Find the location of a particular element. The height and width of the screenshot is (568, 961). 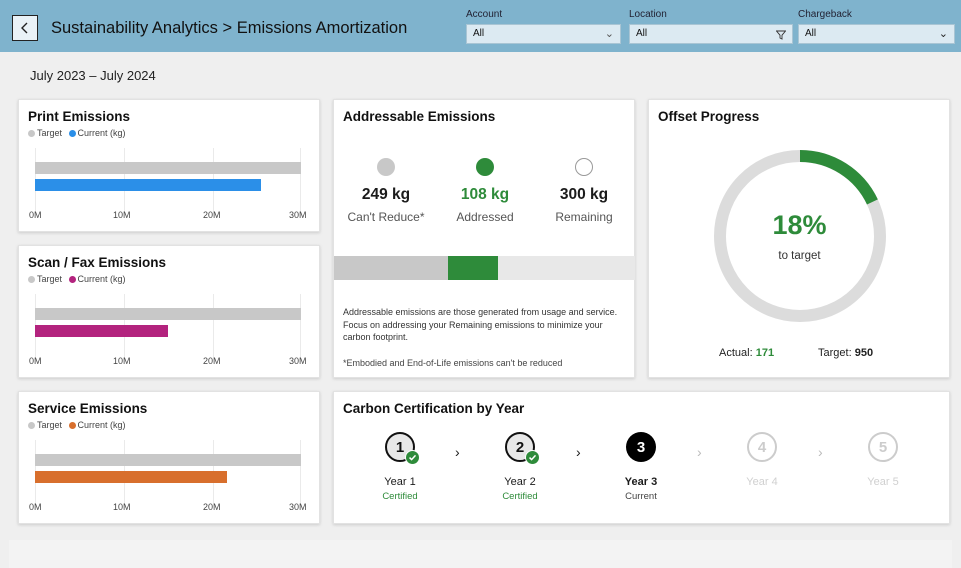

cant-reduce-segment is located at coordinates (391, 268).